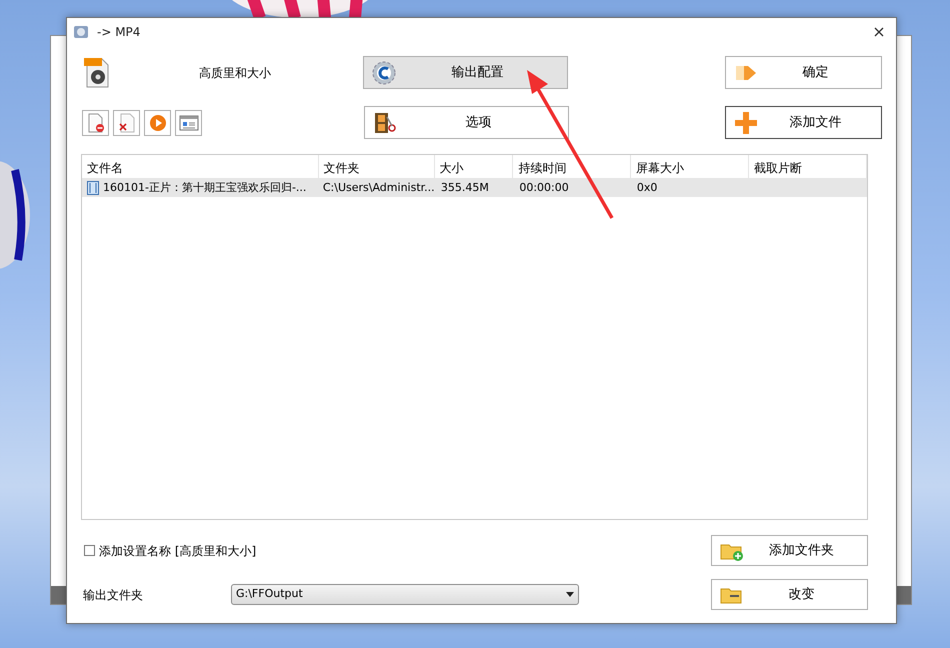 Image resolution: width=950 pixels, height=648 pixels. I want to click on file-cross-icon, so click(127, 122).